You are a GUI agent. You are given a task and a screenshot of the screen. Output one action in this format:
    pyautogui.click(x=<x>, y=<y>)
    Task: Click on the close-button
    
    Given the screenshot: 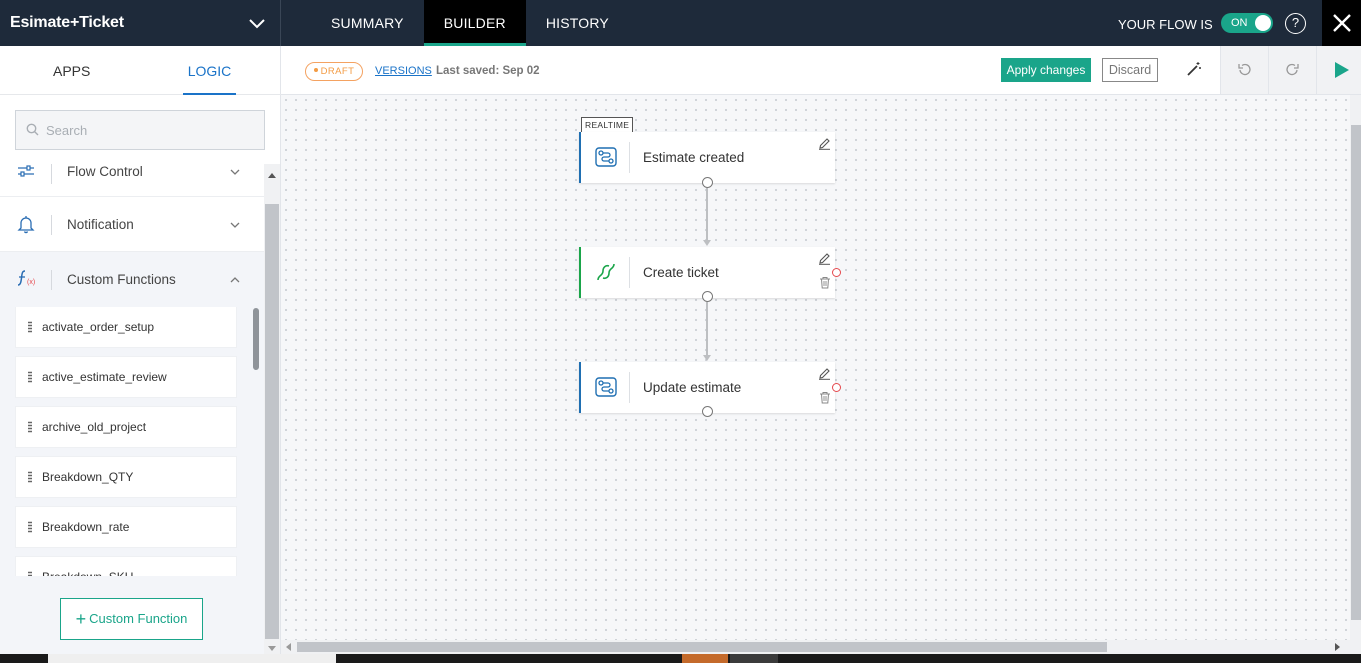 What is the action you would take?
    pyautogui.click(x=1341, y=23)
    